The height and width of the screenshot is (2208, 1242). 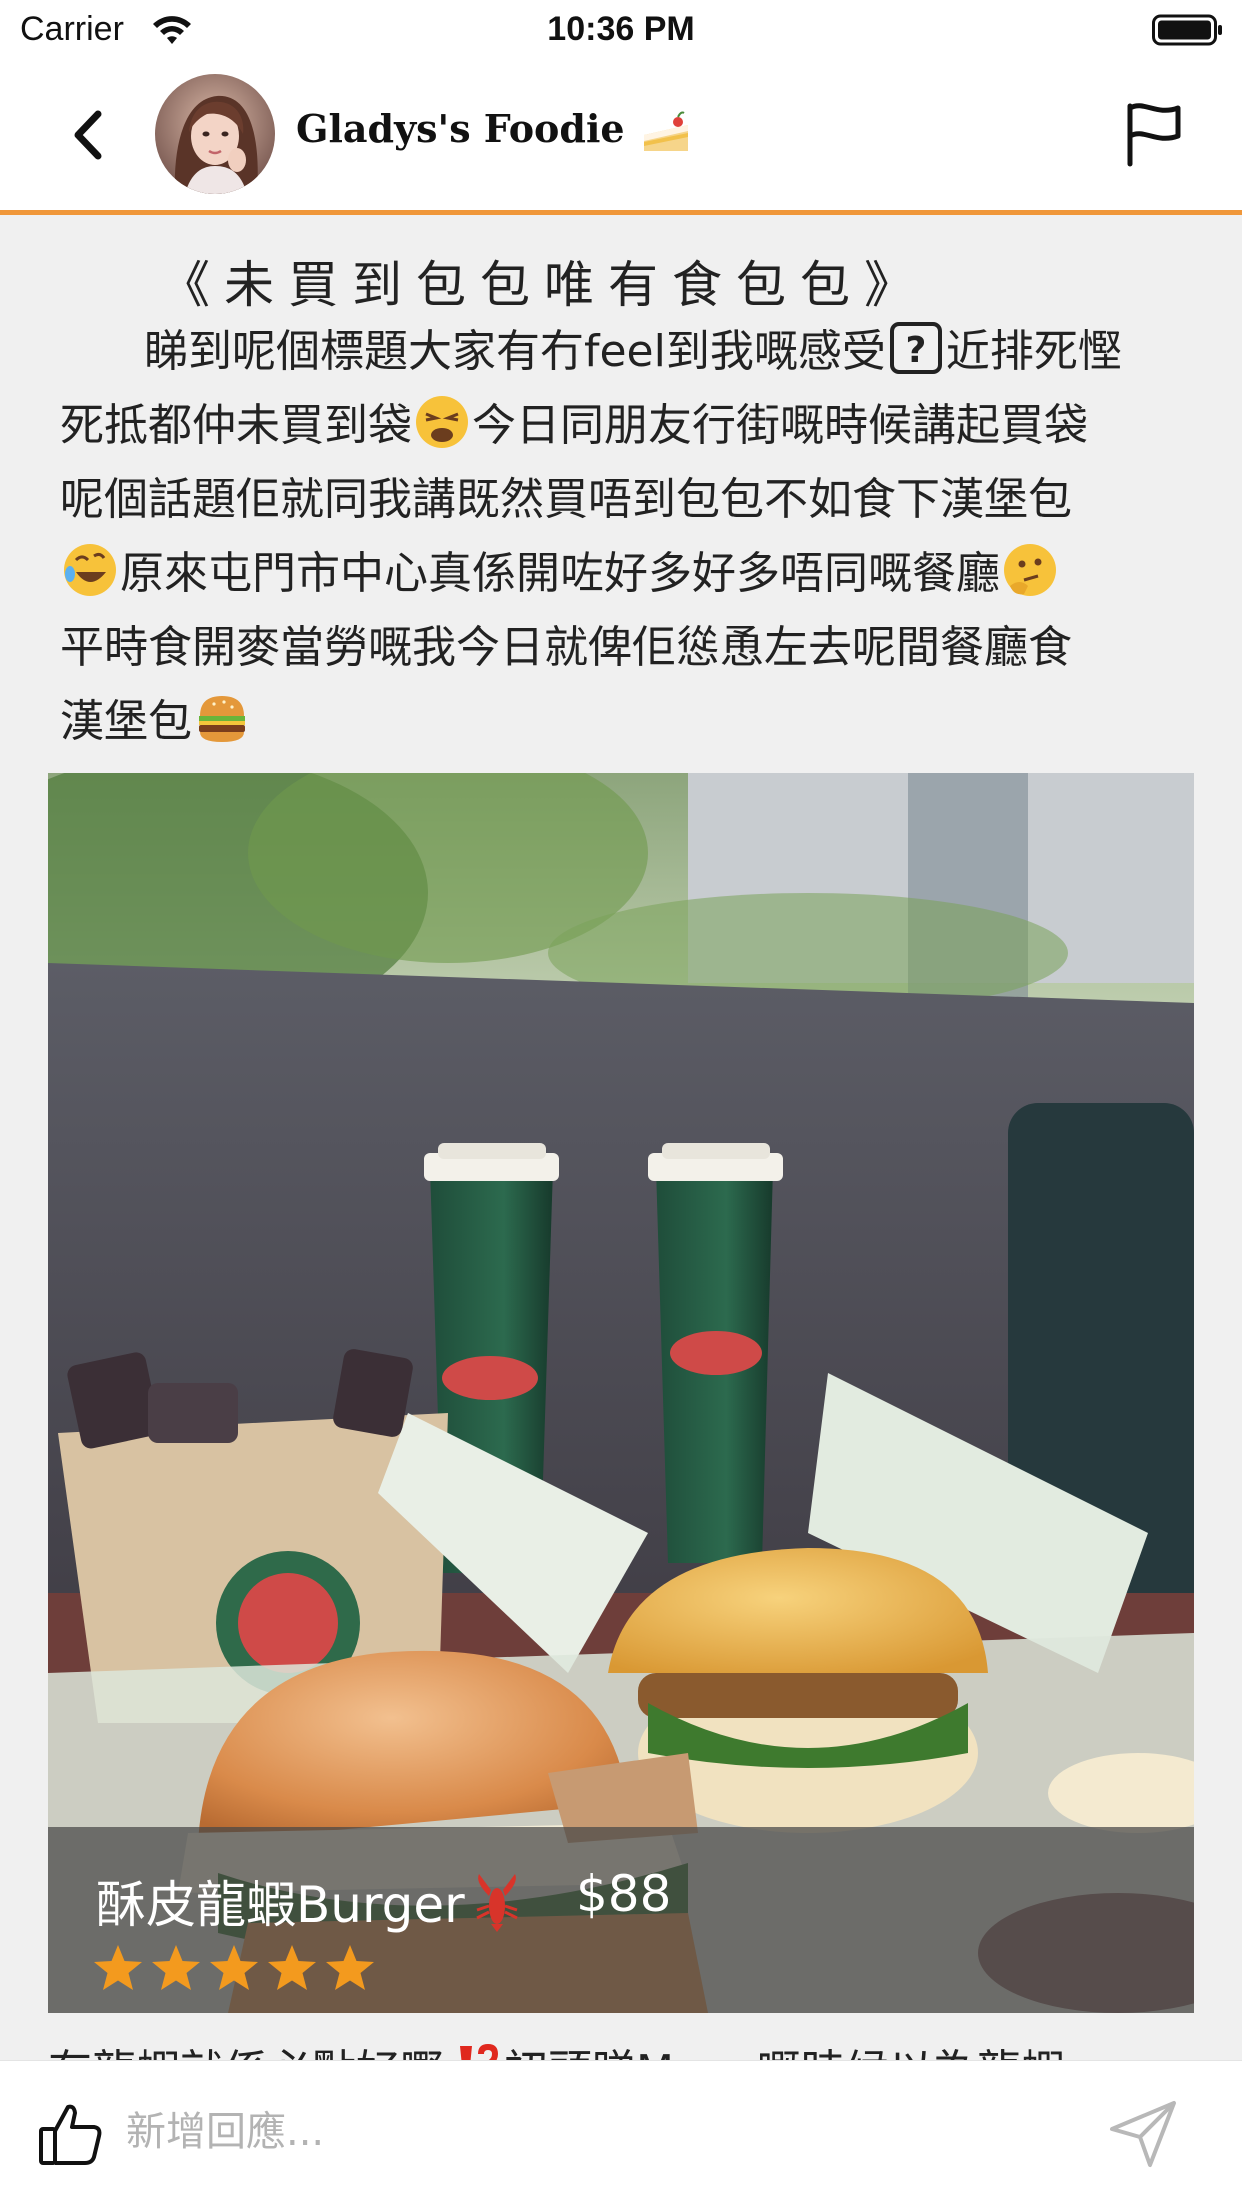 I want to click on rating-stars, so click(x=234, y=1968).